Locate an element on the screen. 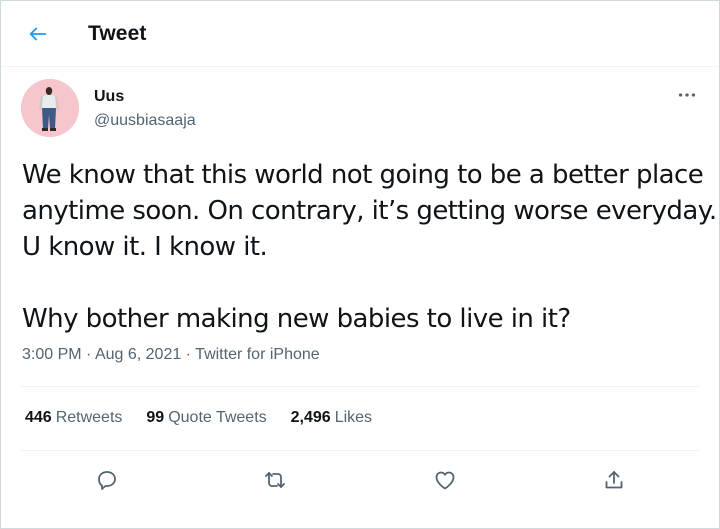 This screenshot has height=529, width=720. share-button is located at coordinates (614, 480).